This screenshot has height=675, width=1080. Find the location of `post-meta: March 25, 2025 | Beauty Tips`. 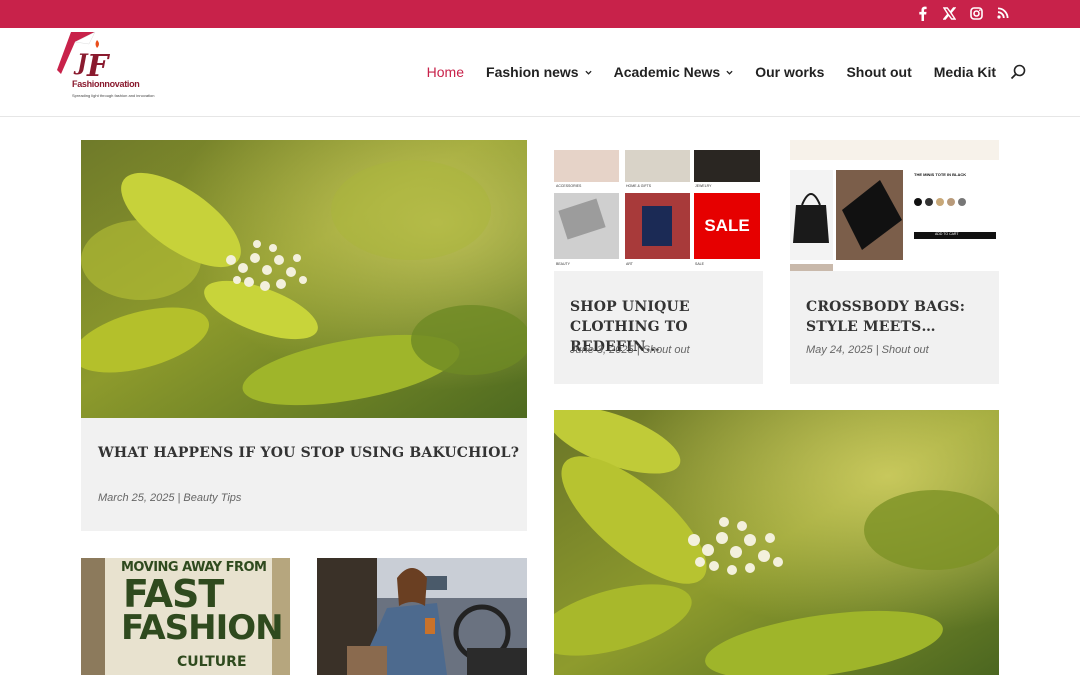

post-meta: March 25, 2025 | Beauty Tips is located at coordinates (169, 498).